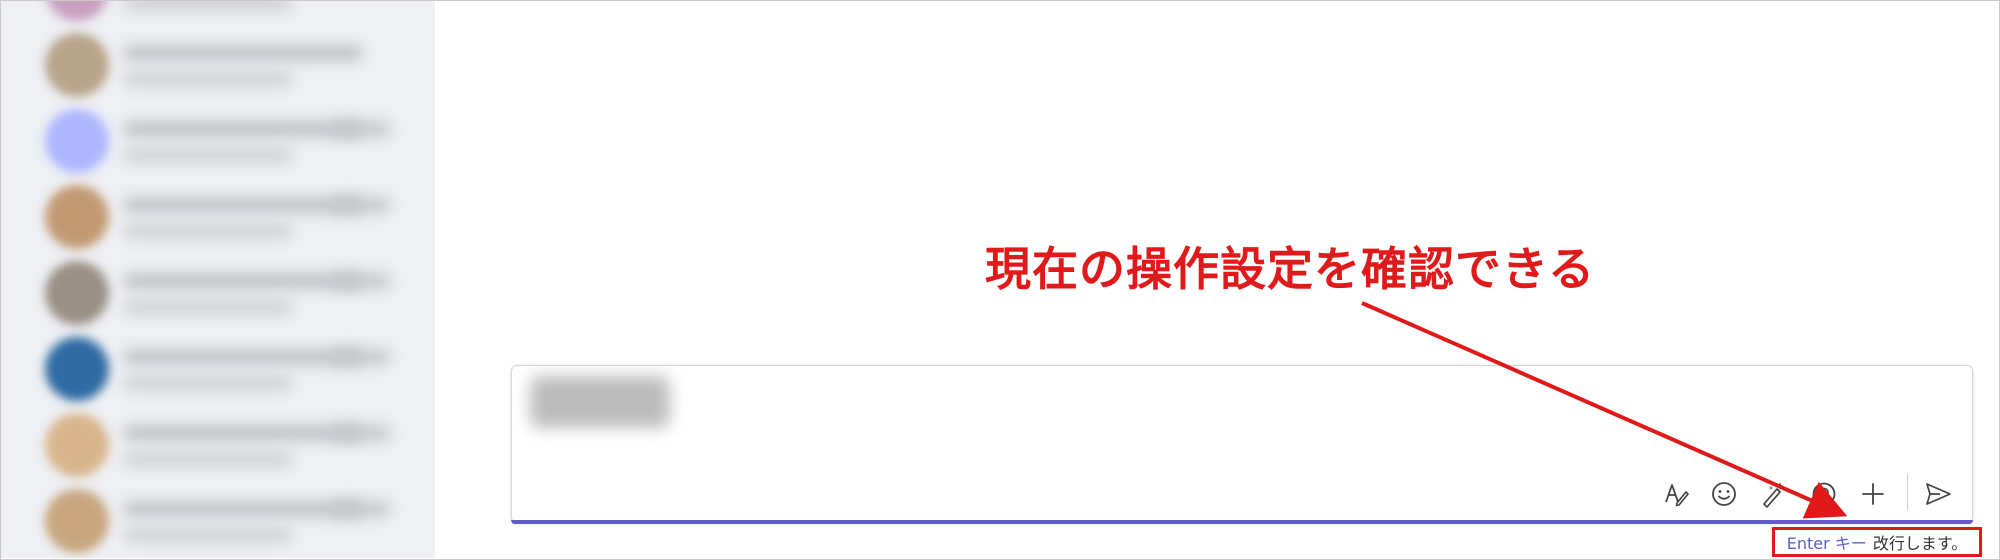  I want to click on send-button, so click(1938, 494).